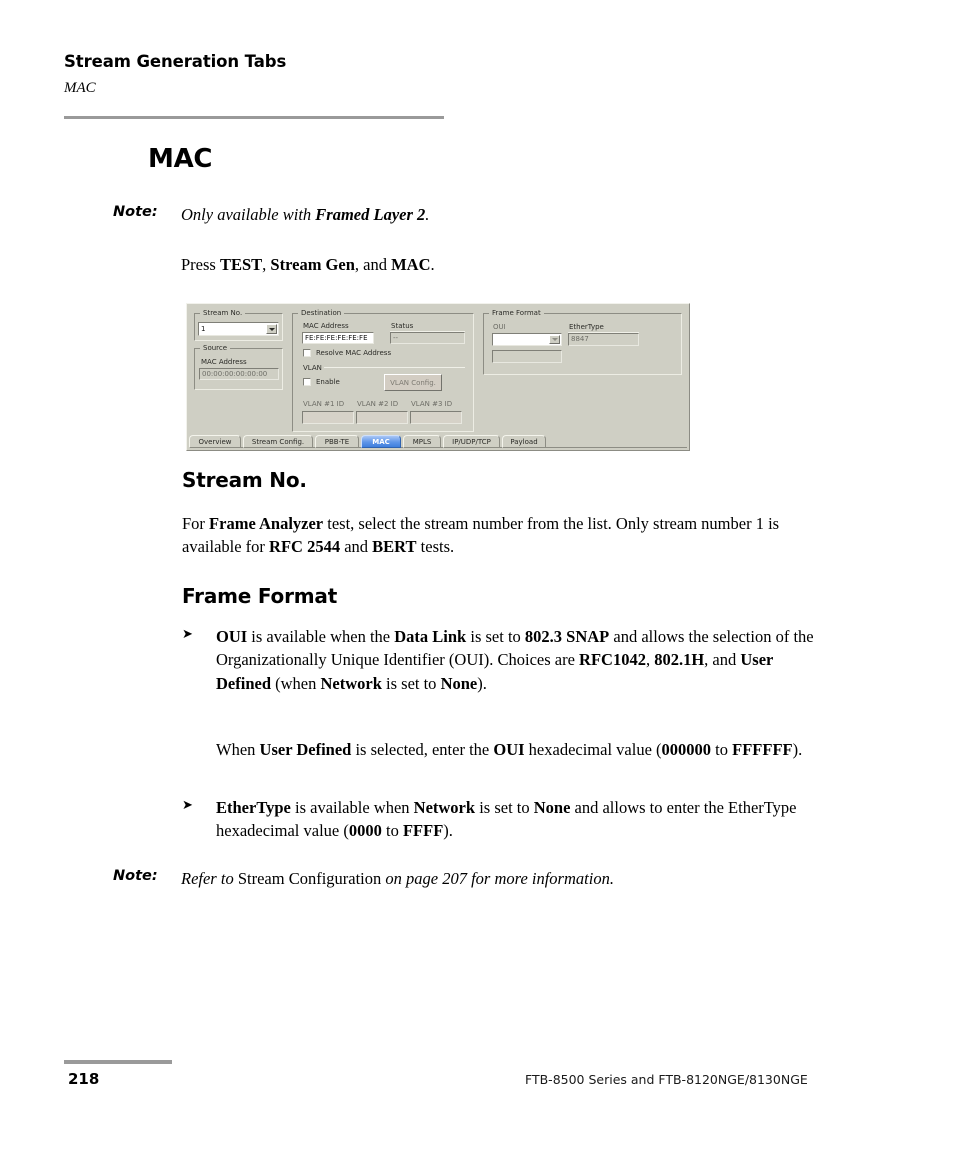 This screenshot has width=954, height=1159. I want to click on tab-payload: Payload, so click(524, 441).